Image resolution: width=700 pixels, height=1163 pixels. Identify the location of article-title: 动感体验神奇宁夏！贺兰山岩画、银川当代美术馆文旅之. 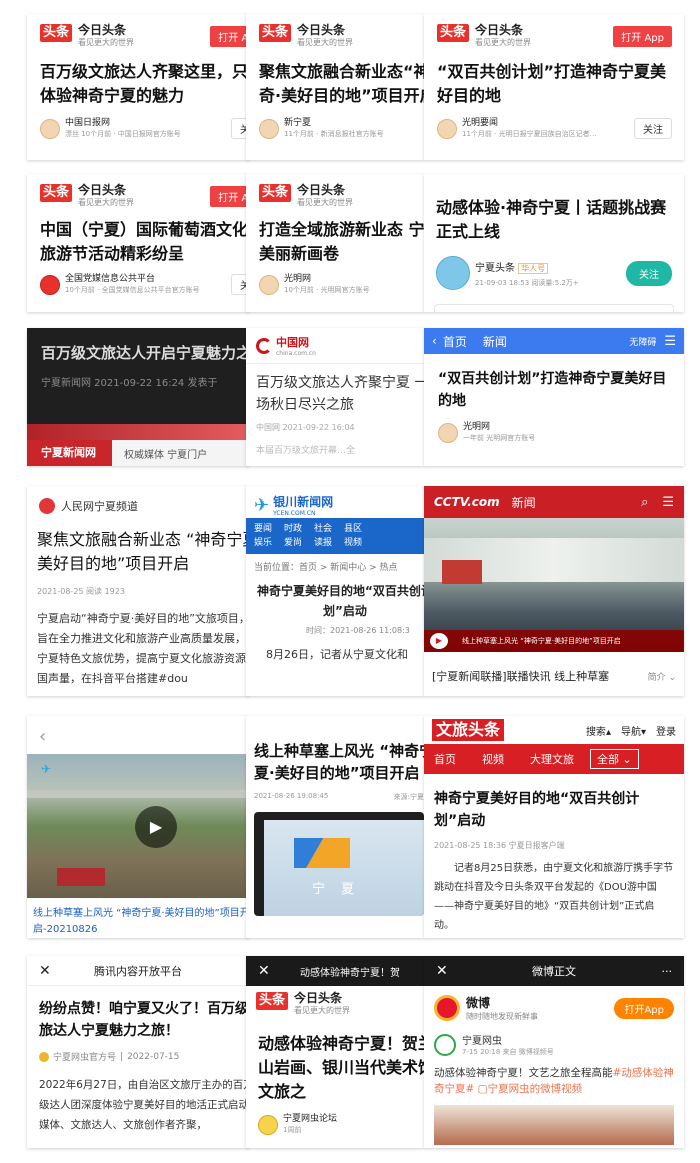
(335, 1060).